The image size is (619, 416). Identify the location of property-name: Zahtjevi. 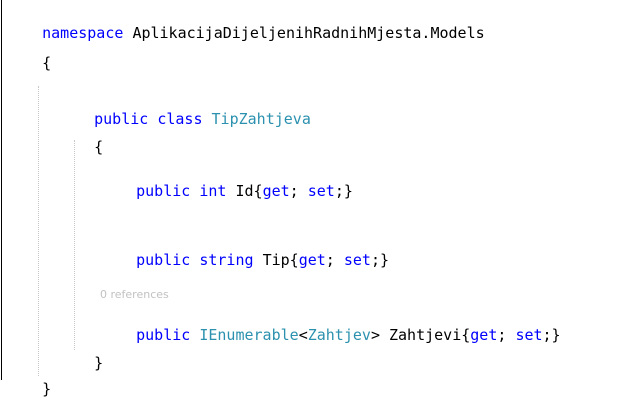
(425, 335).